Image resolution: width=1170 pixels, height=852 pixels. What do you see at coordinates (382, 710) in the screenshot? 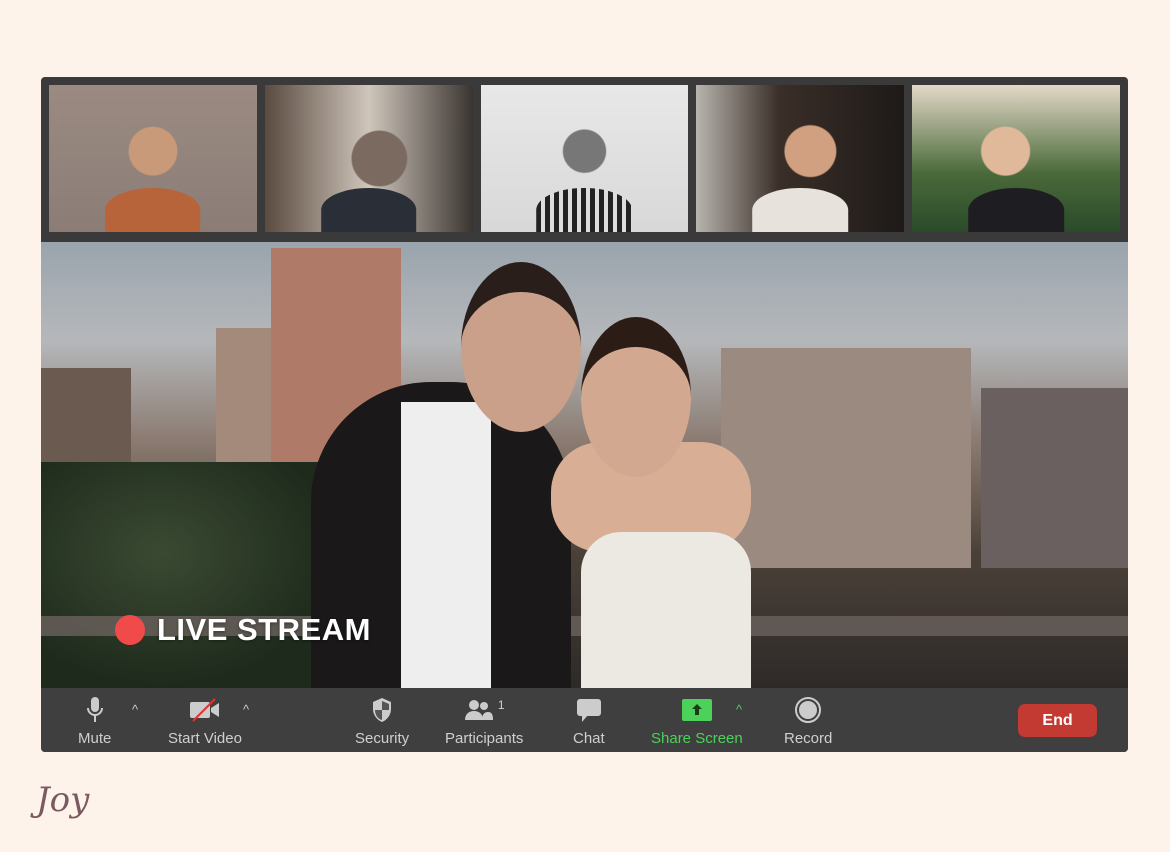
I see `shield-icon` at bounding box center [382, 710].